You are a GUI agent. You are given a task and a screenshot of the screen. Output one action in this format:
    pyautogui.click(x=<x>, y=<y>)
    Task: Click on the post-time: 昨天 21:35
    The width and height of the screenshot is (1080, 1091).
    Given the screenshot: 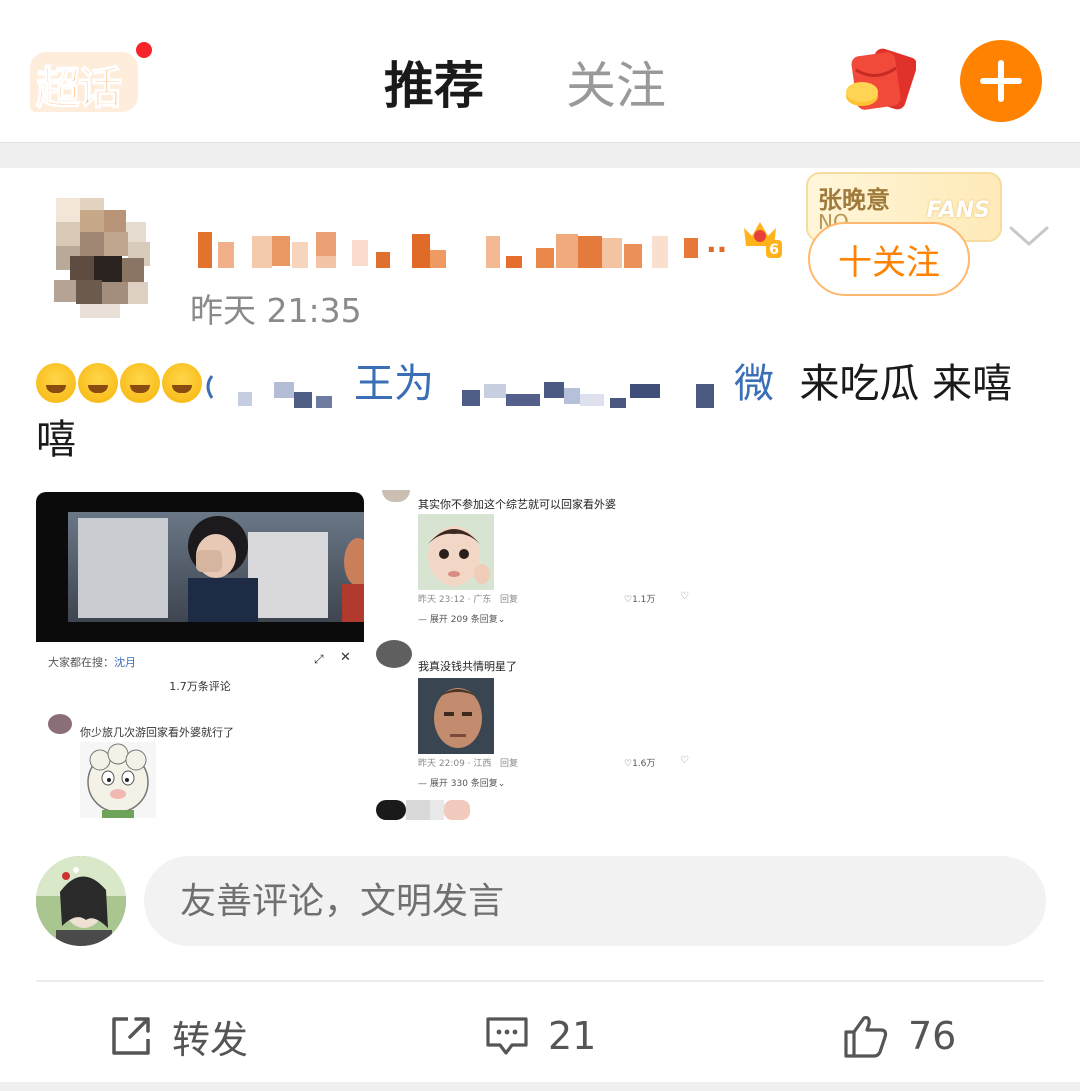 What is the action you would take?
    pyautogui.click(x=276, y=310)
    